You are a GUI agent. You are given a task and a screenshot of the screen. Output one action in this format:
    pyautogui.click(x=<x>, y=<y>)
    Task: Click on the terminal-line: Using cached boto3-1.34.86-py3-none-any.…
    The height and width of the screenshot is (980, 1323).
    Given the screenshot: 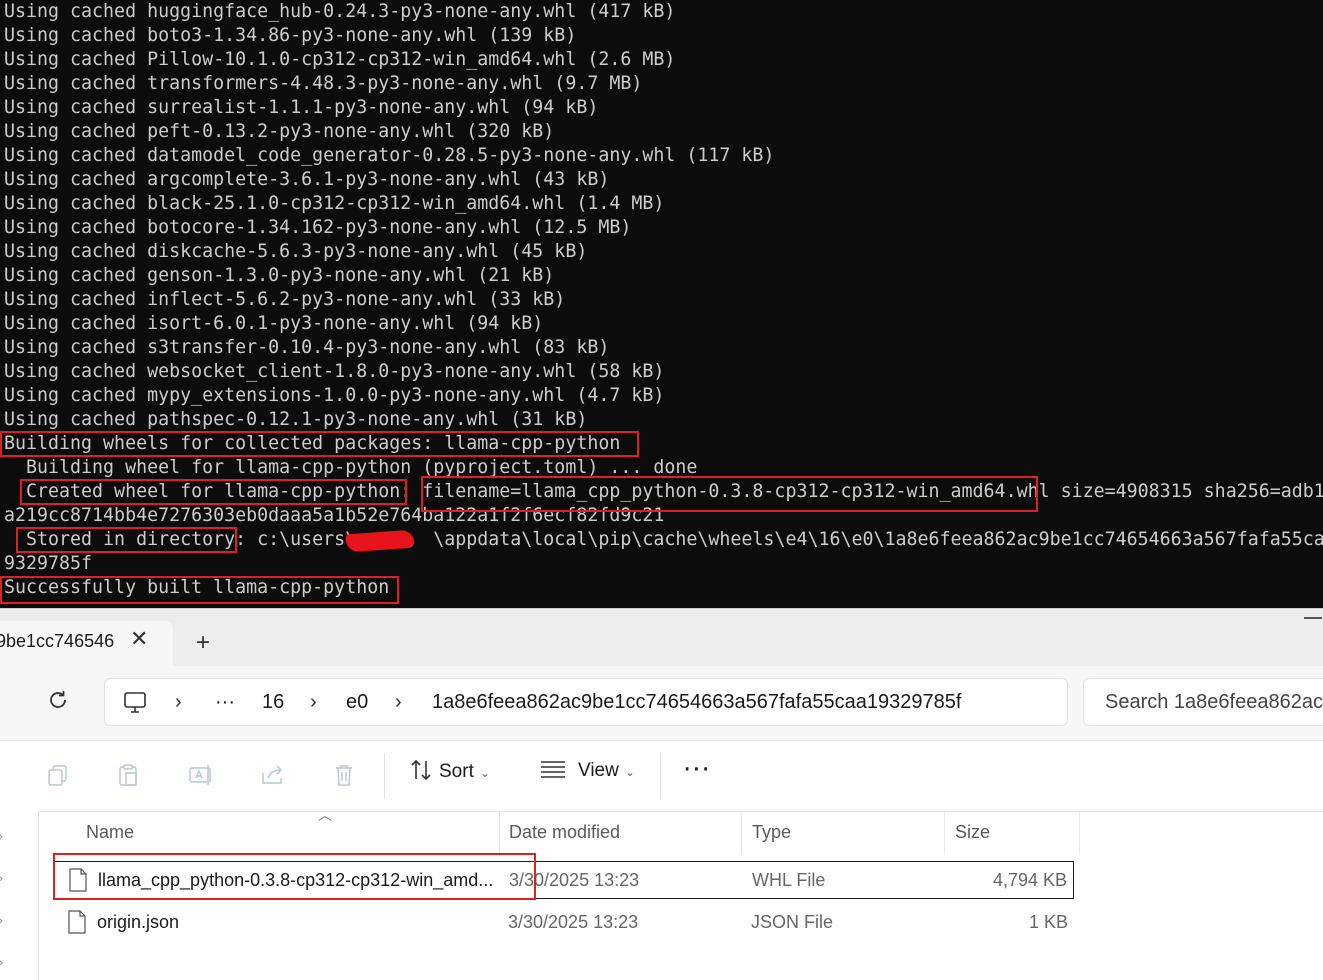 What is the action you would take?
    pyautogui.click(x=290, y=35)
    